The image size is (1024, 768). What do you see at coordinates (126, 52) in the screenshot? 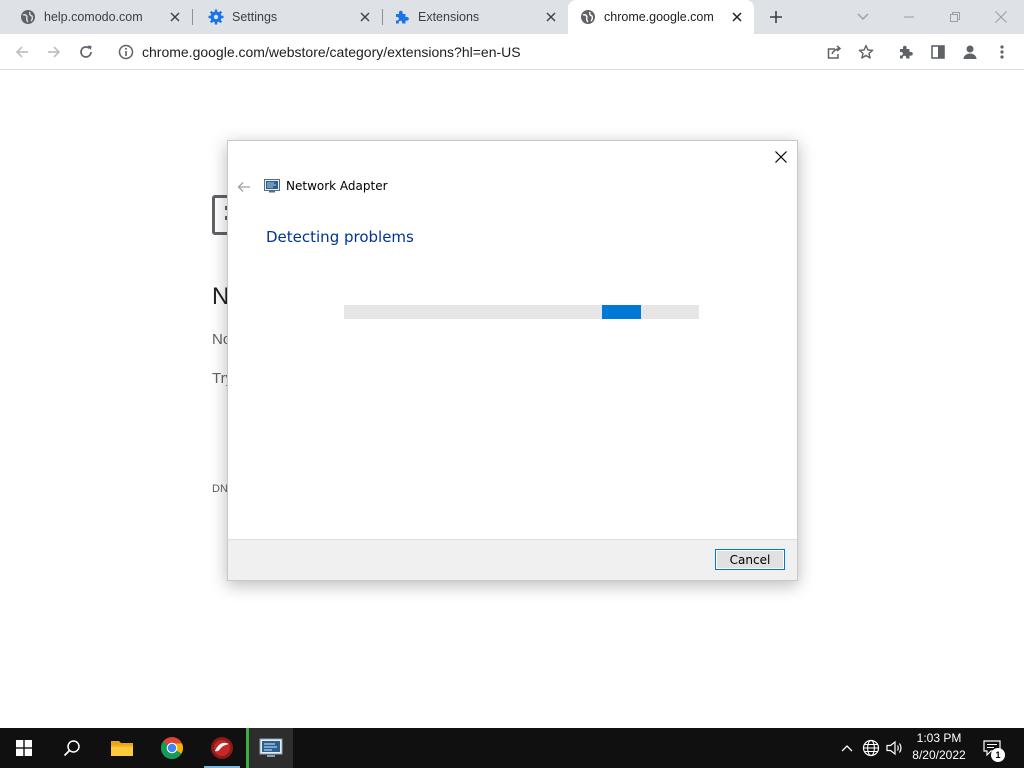
I see `info-icon` at bounding box center [126, 52].